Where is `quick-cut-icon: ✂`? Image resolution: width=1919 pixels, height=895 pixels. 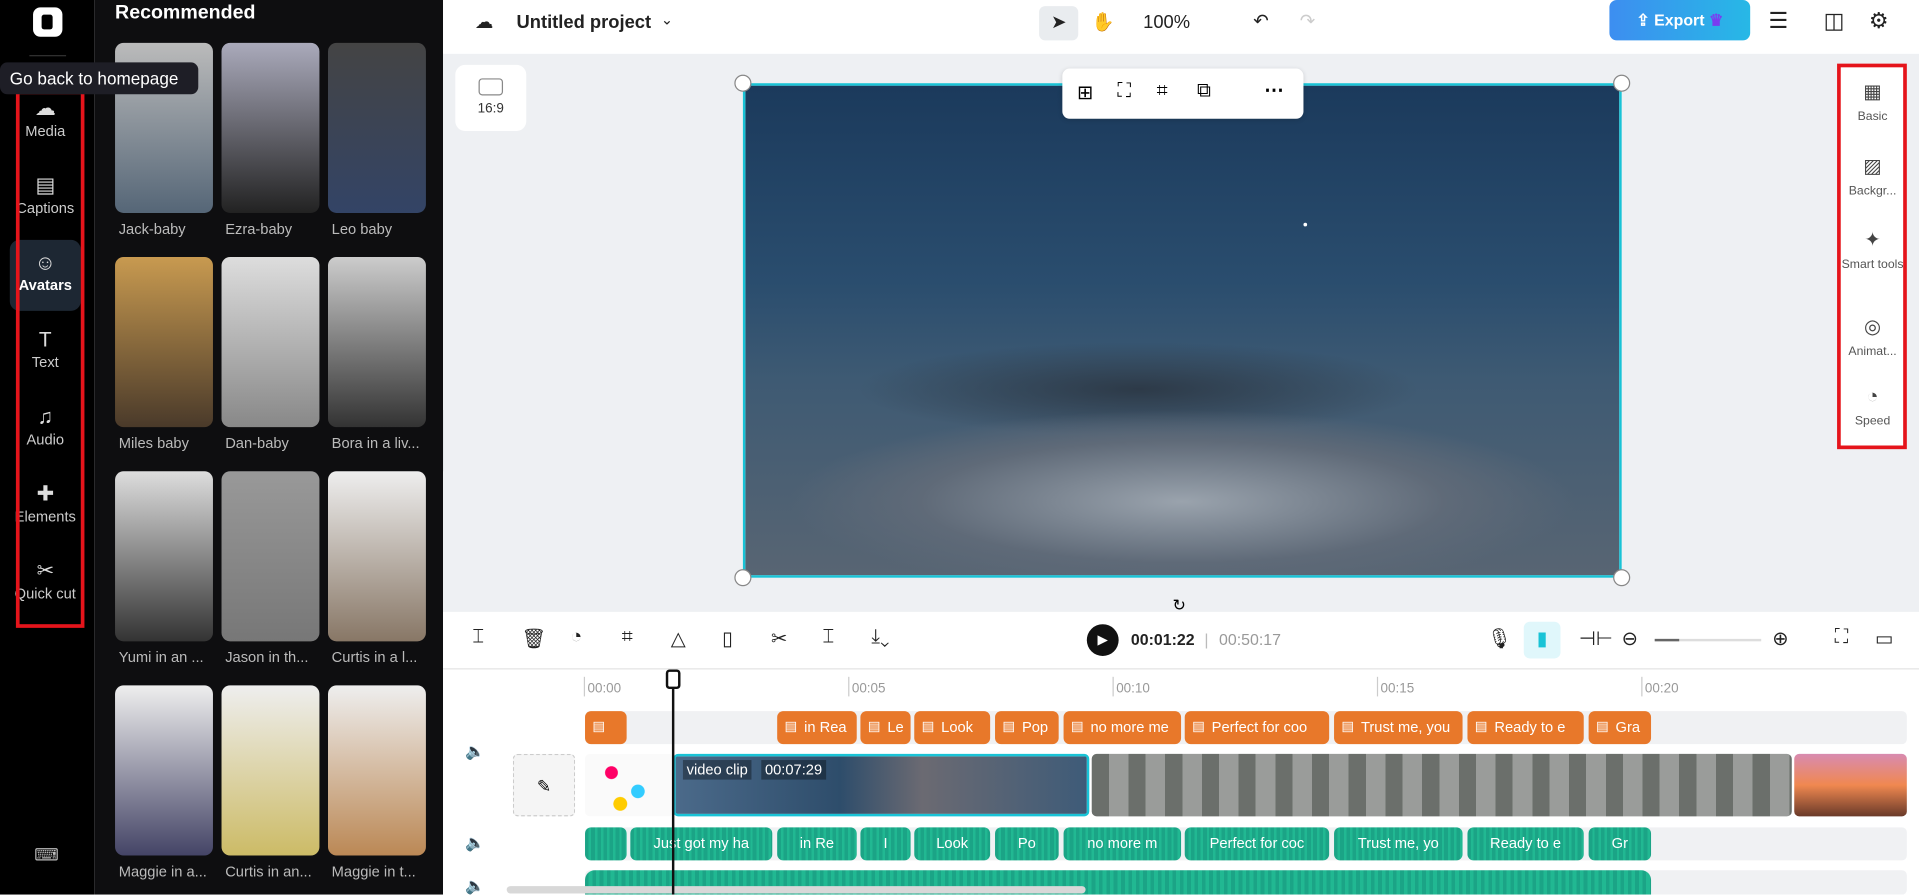
quick-cut-icon: ✂ is located at coordinates (779, 639).